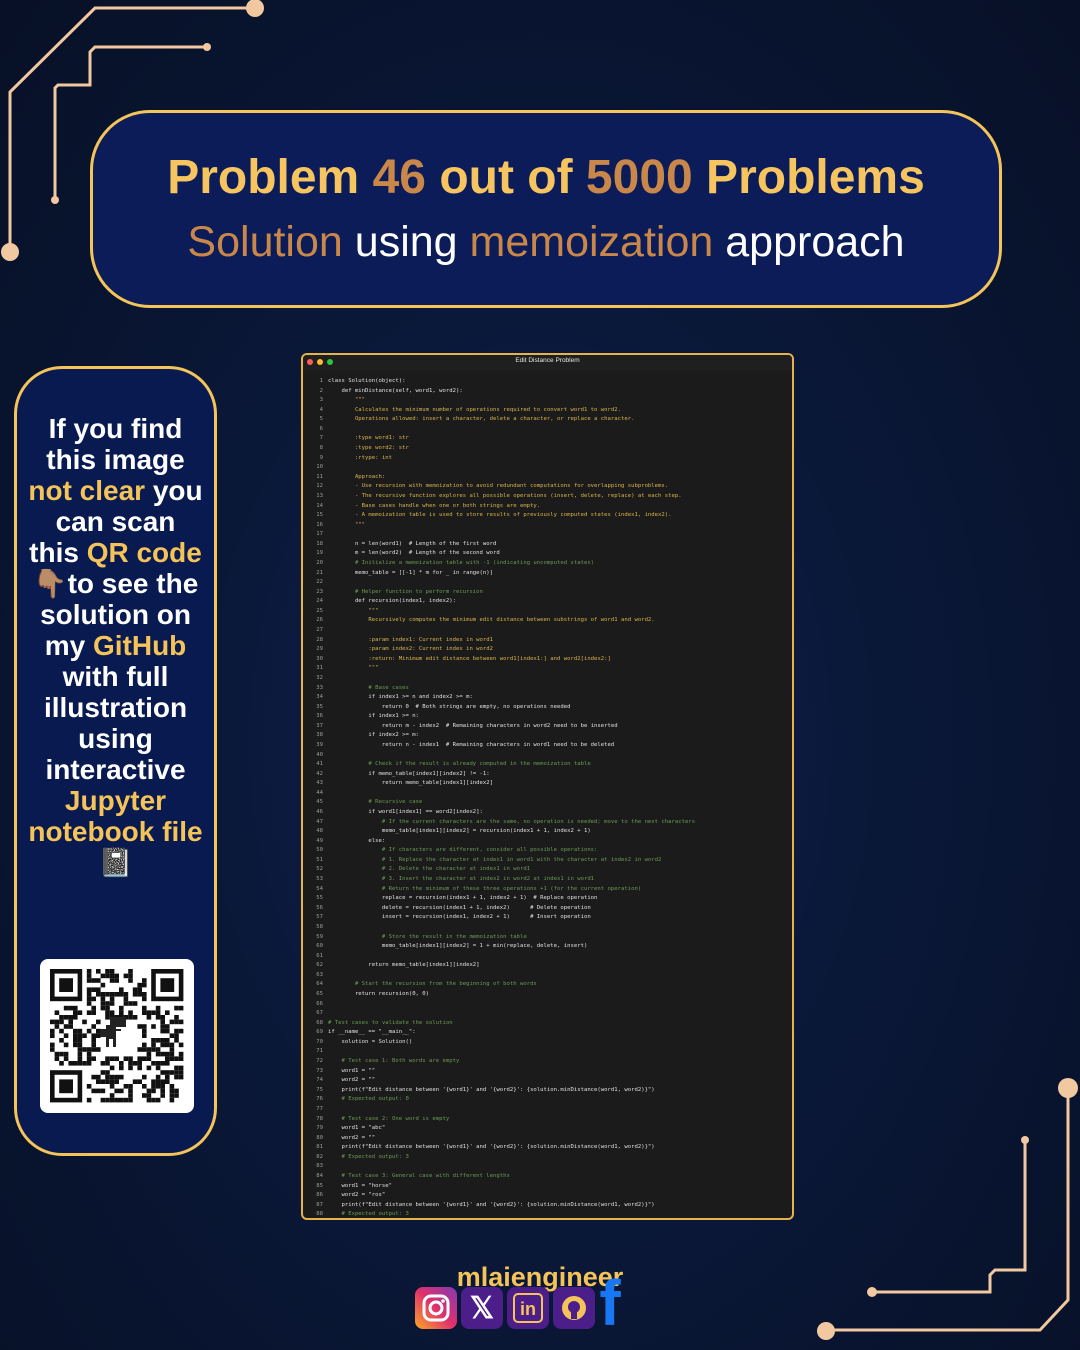 The image size is (1080, 1350). I want to click on notebook-icon: 📓, so click(115, 862).